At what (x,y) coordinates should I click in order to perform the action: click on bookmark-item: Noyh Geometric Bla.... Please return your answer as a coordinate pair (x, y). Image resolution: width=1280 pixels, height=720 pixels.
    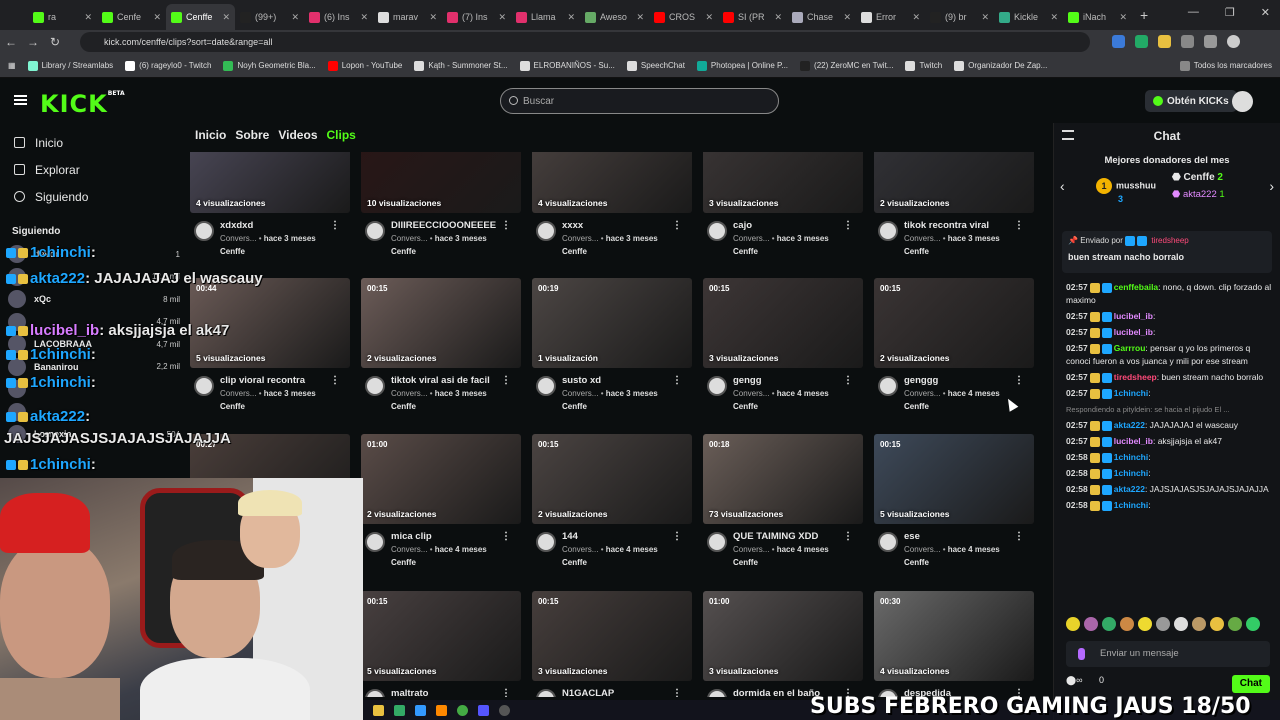
    Looking at the image, I should click on (269, 65).